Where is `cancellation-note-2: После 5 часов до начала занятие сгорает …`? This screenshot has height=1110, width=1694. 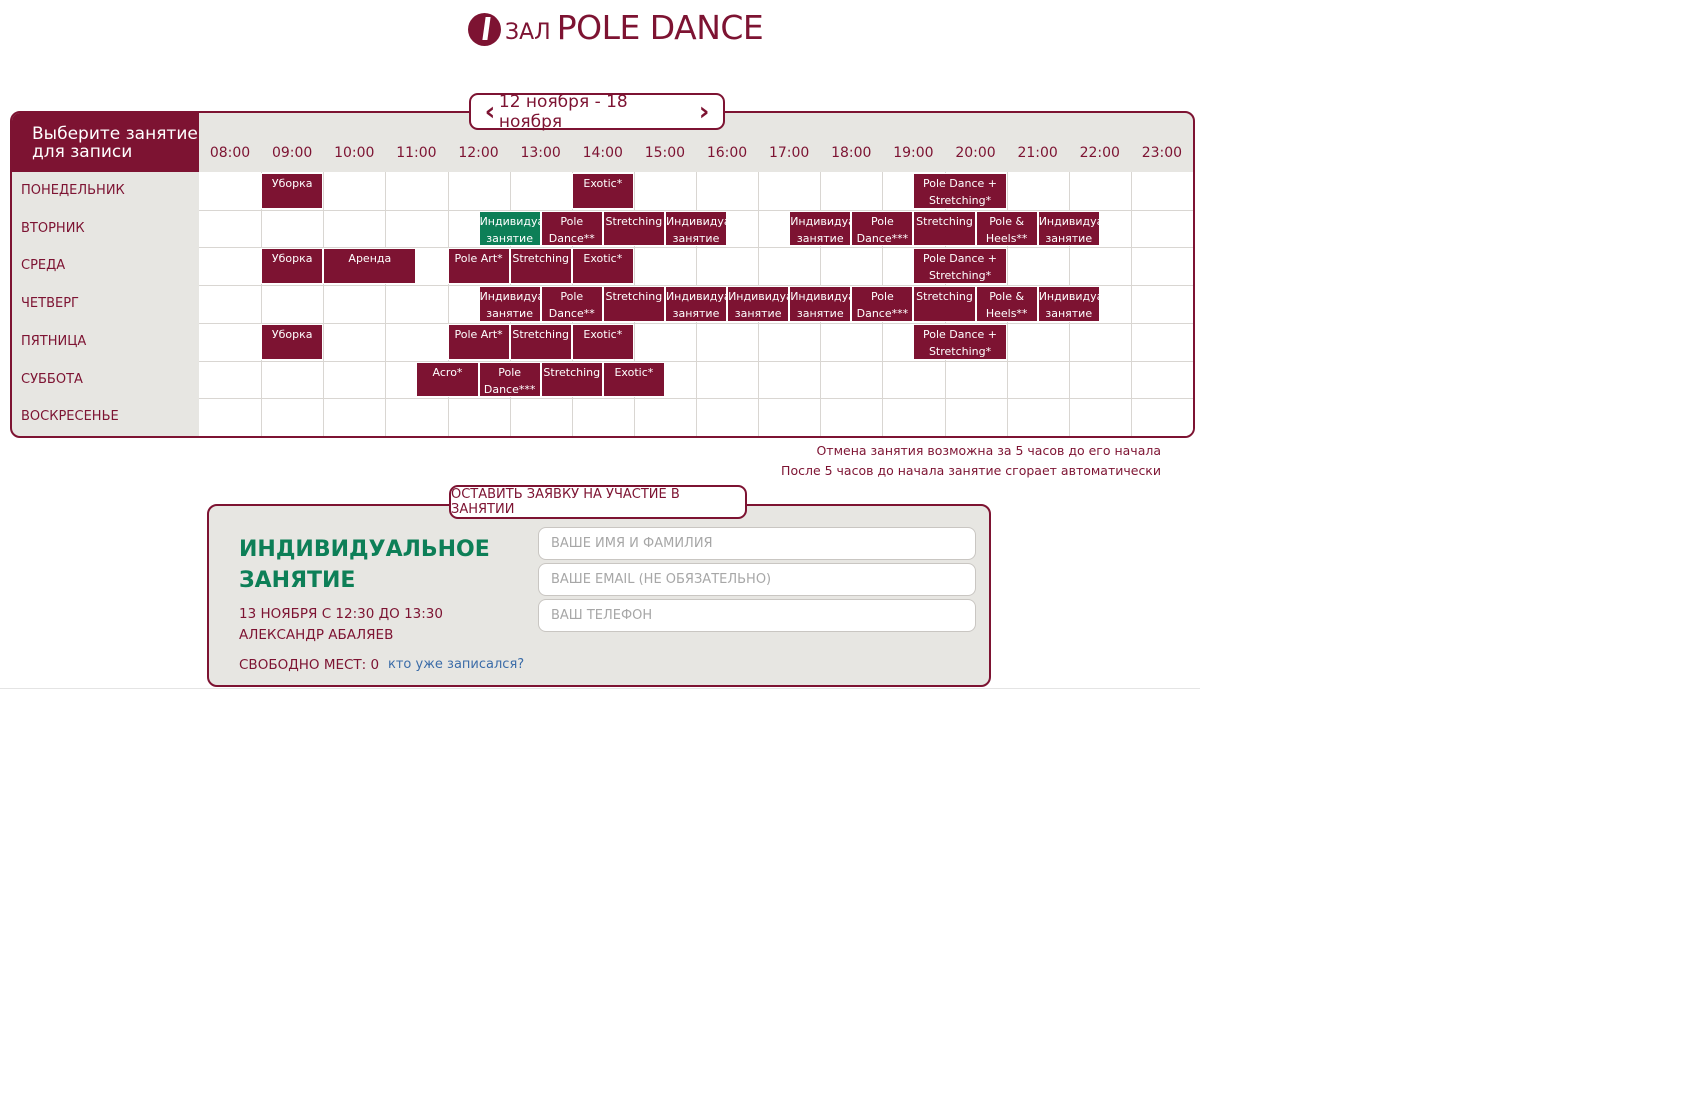 cancellation-note-2: После 5 часов до начала занятие сгорает … is located at coordinates (971, 470).